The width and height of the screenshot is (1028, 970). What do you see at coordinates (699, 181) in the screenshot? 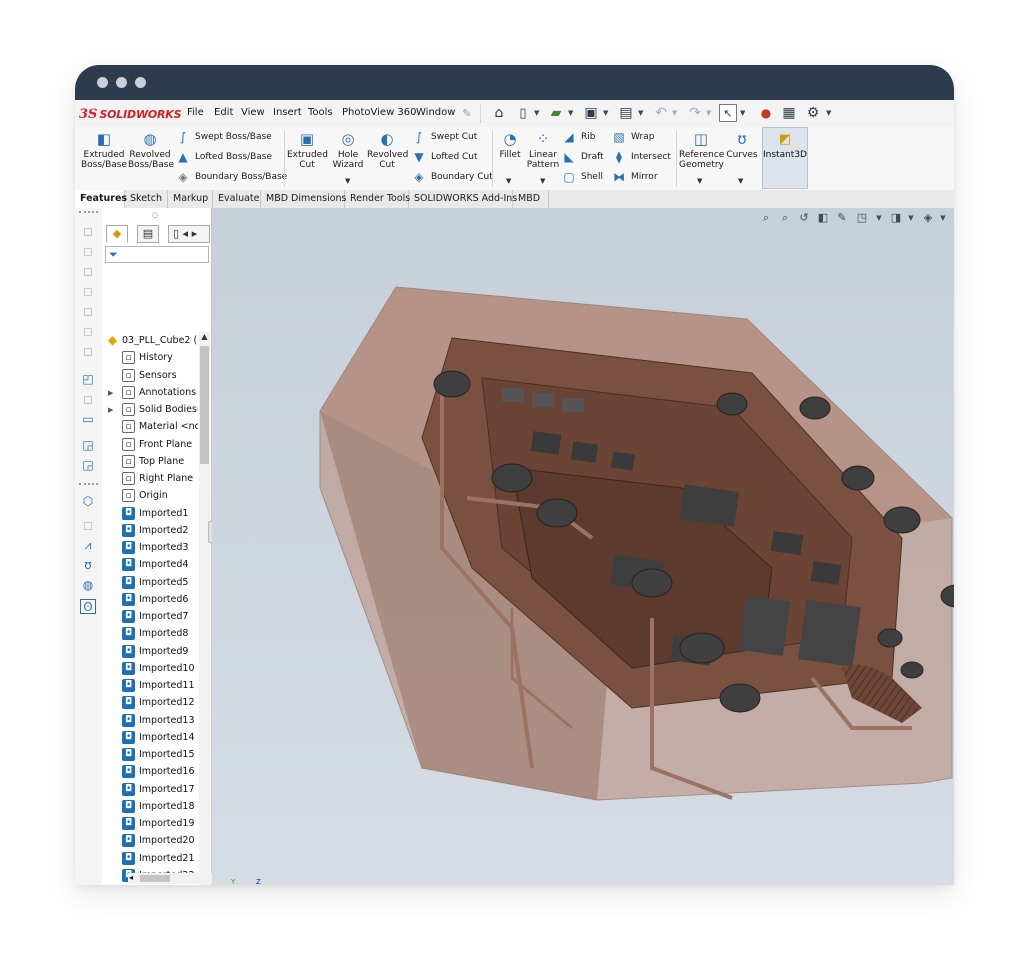
I see `reference-geometry-caret-icon: ▼` at bounding box center [699, 181].